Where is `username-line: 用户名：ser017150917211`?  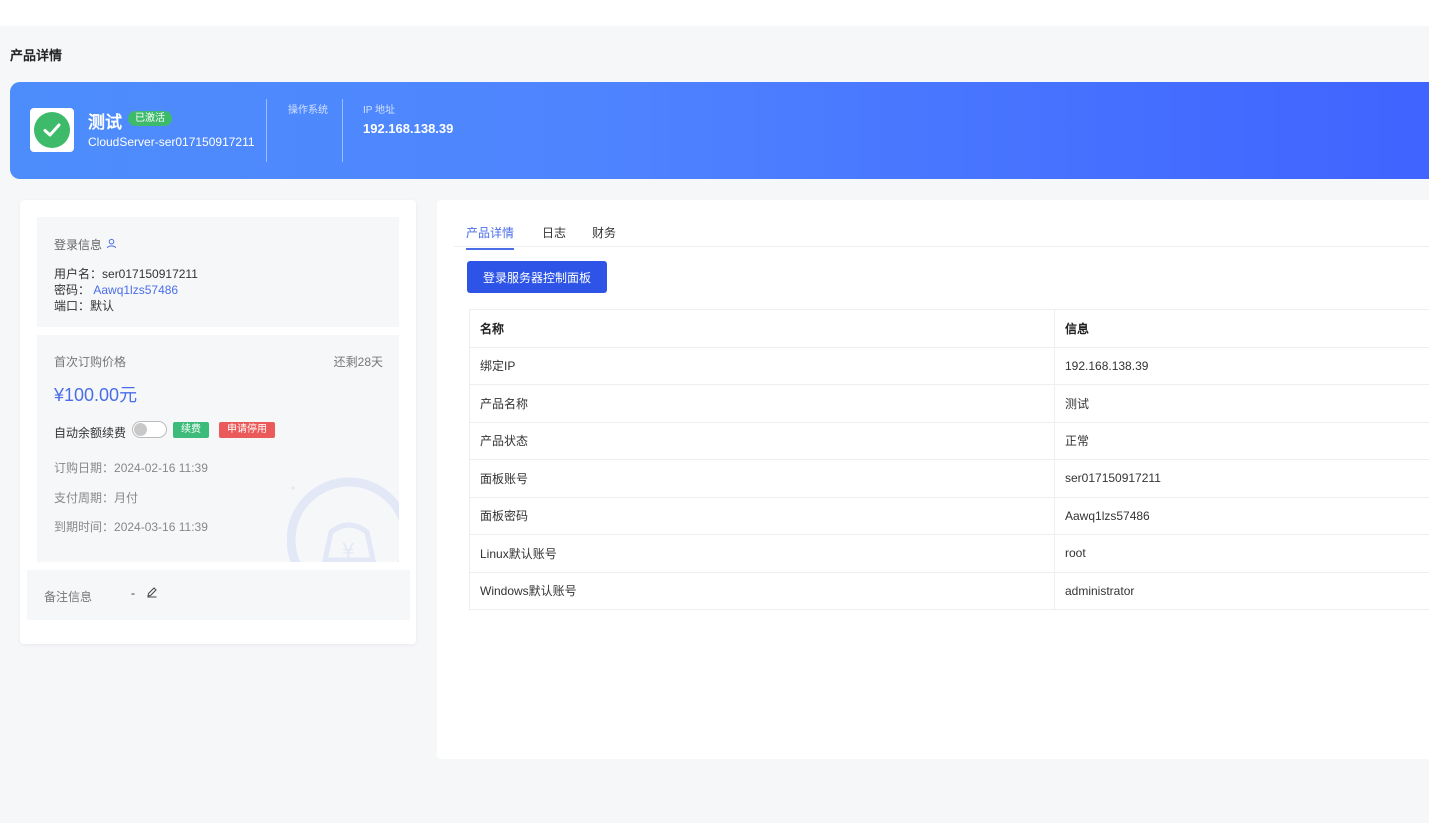
username-line: 用户名：ser017150917211 is located at coordinates (126, 273).